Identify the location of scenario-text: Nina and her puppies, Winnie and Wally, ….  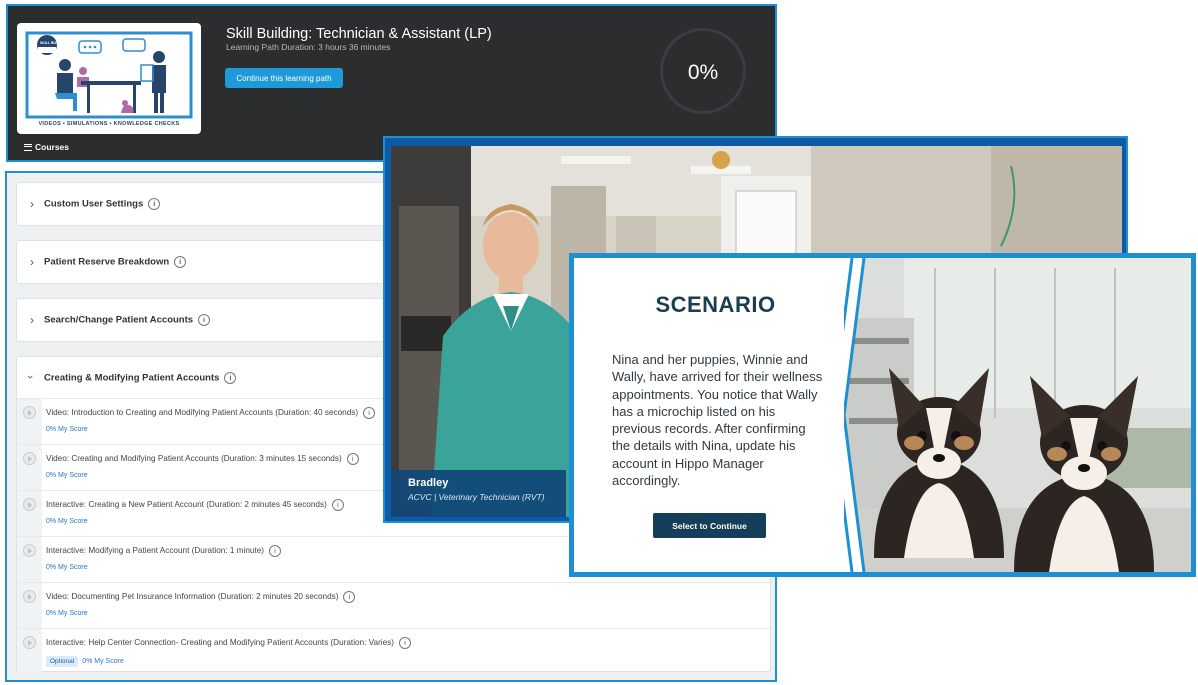
(717, 420).